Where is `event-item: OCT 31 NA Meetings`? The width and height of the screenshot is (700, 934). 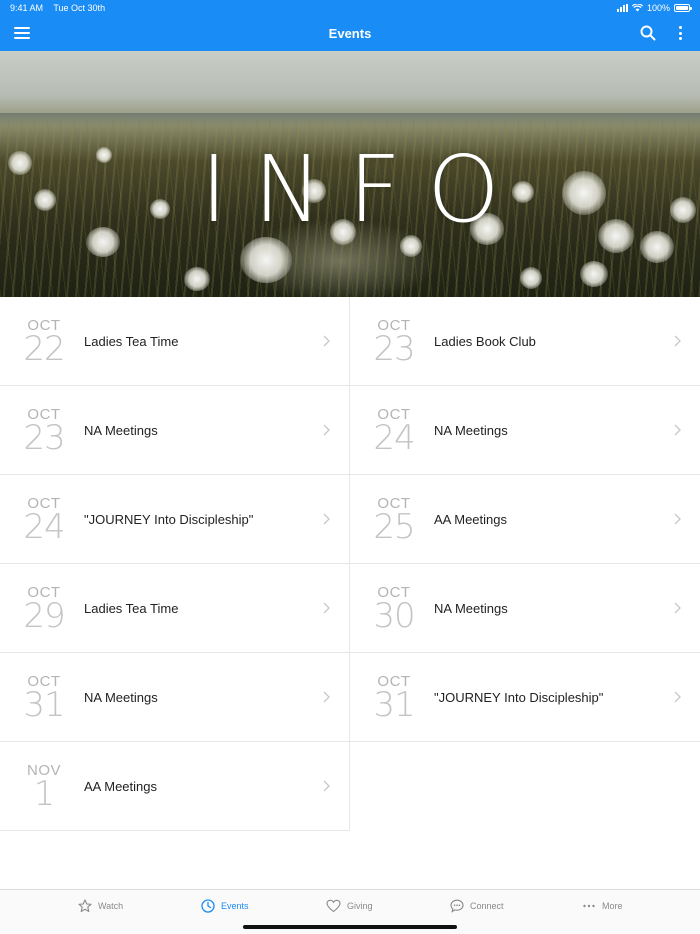 event-item: OCT 31 NA Meetings is located at coordinates (175, 697).